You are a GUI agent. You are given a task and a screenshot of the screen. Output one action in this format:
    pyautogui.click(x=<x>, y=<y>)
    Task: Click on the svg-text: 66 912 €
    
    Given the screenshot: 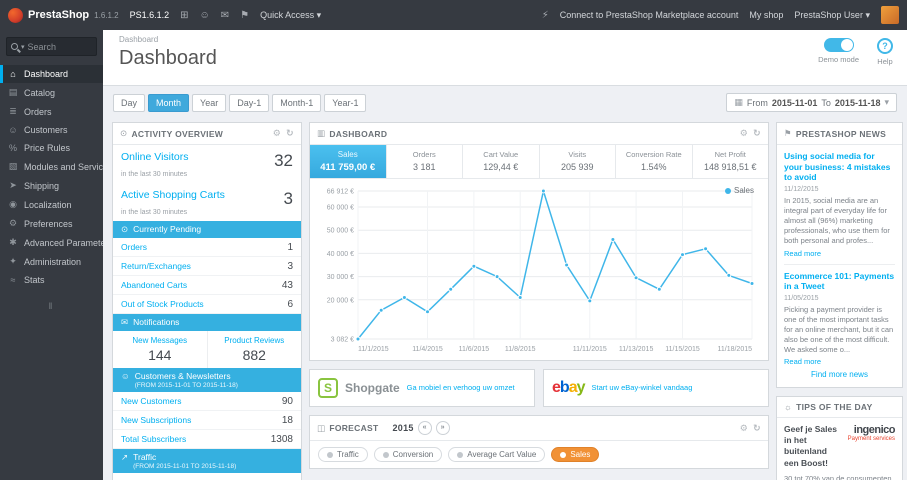 What is the action you would take?
    pyautogui.click(x=340, y=192)
    